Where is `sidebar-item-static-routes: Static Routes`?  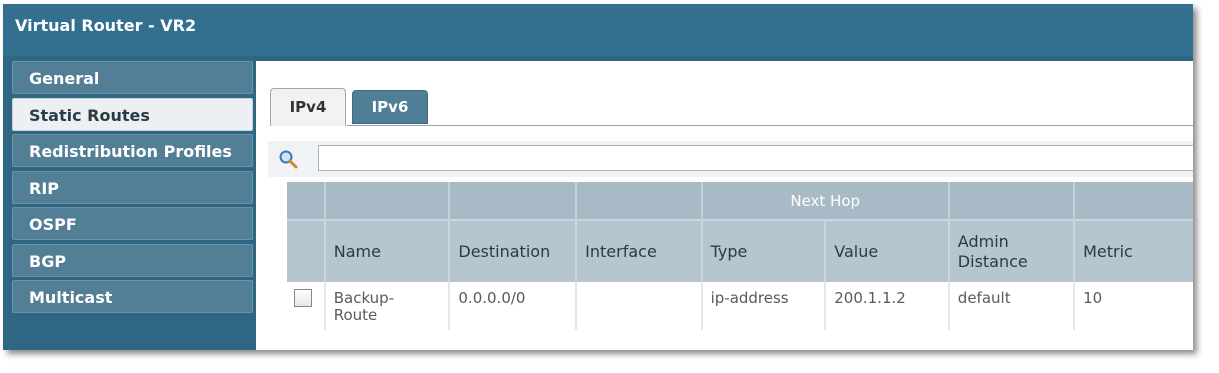 sidebar-item-static-routes: Static Routes is located at coordinates (132, 114).